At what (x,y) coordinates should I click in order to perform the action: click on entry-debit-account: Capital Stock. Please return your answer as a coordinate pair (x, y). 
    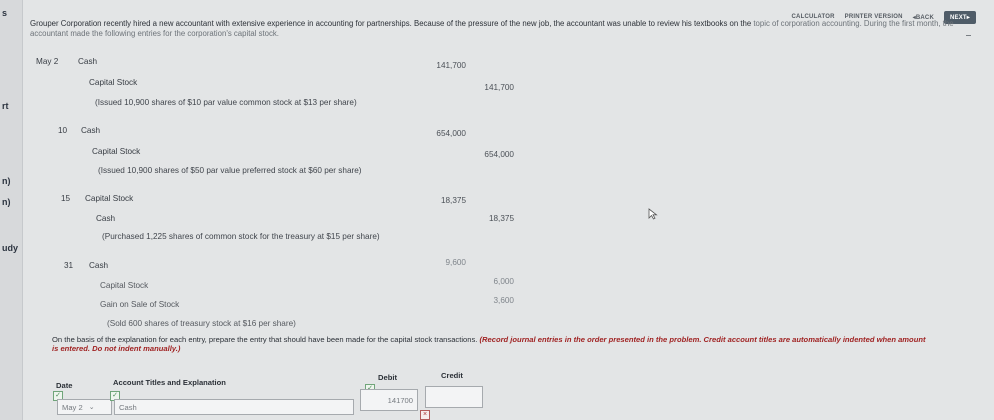
    Looking at the image, I should click on (109, 198).